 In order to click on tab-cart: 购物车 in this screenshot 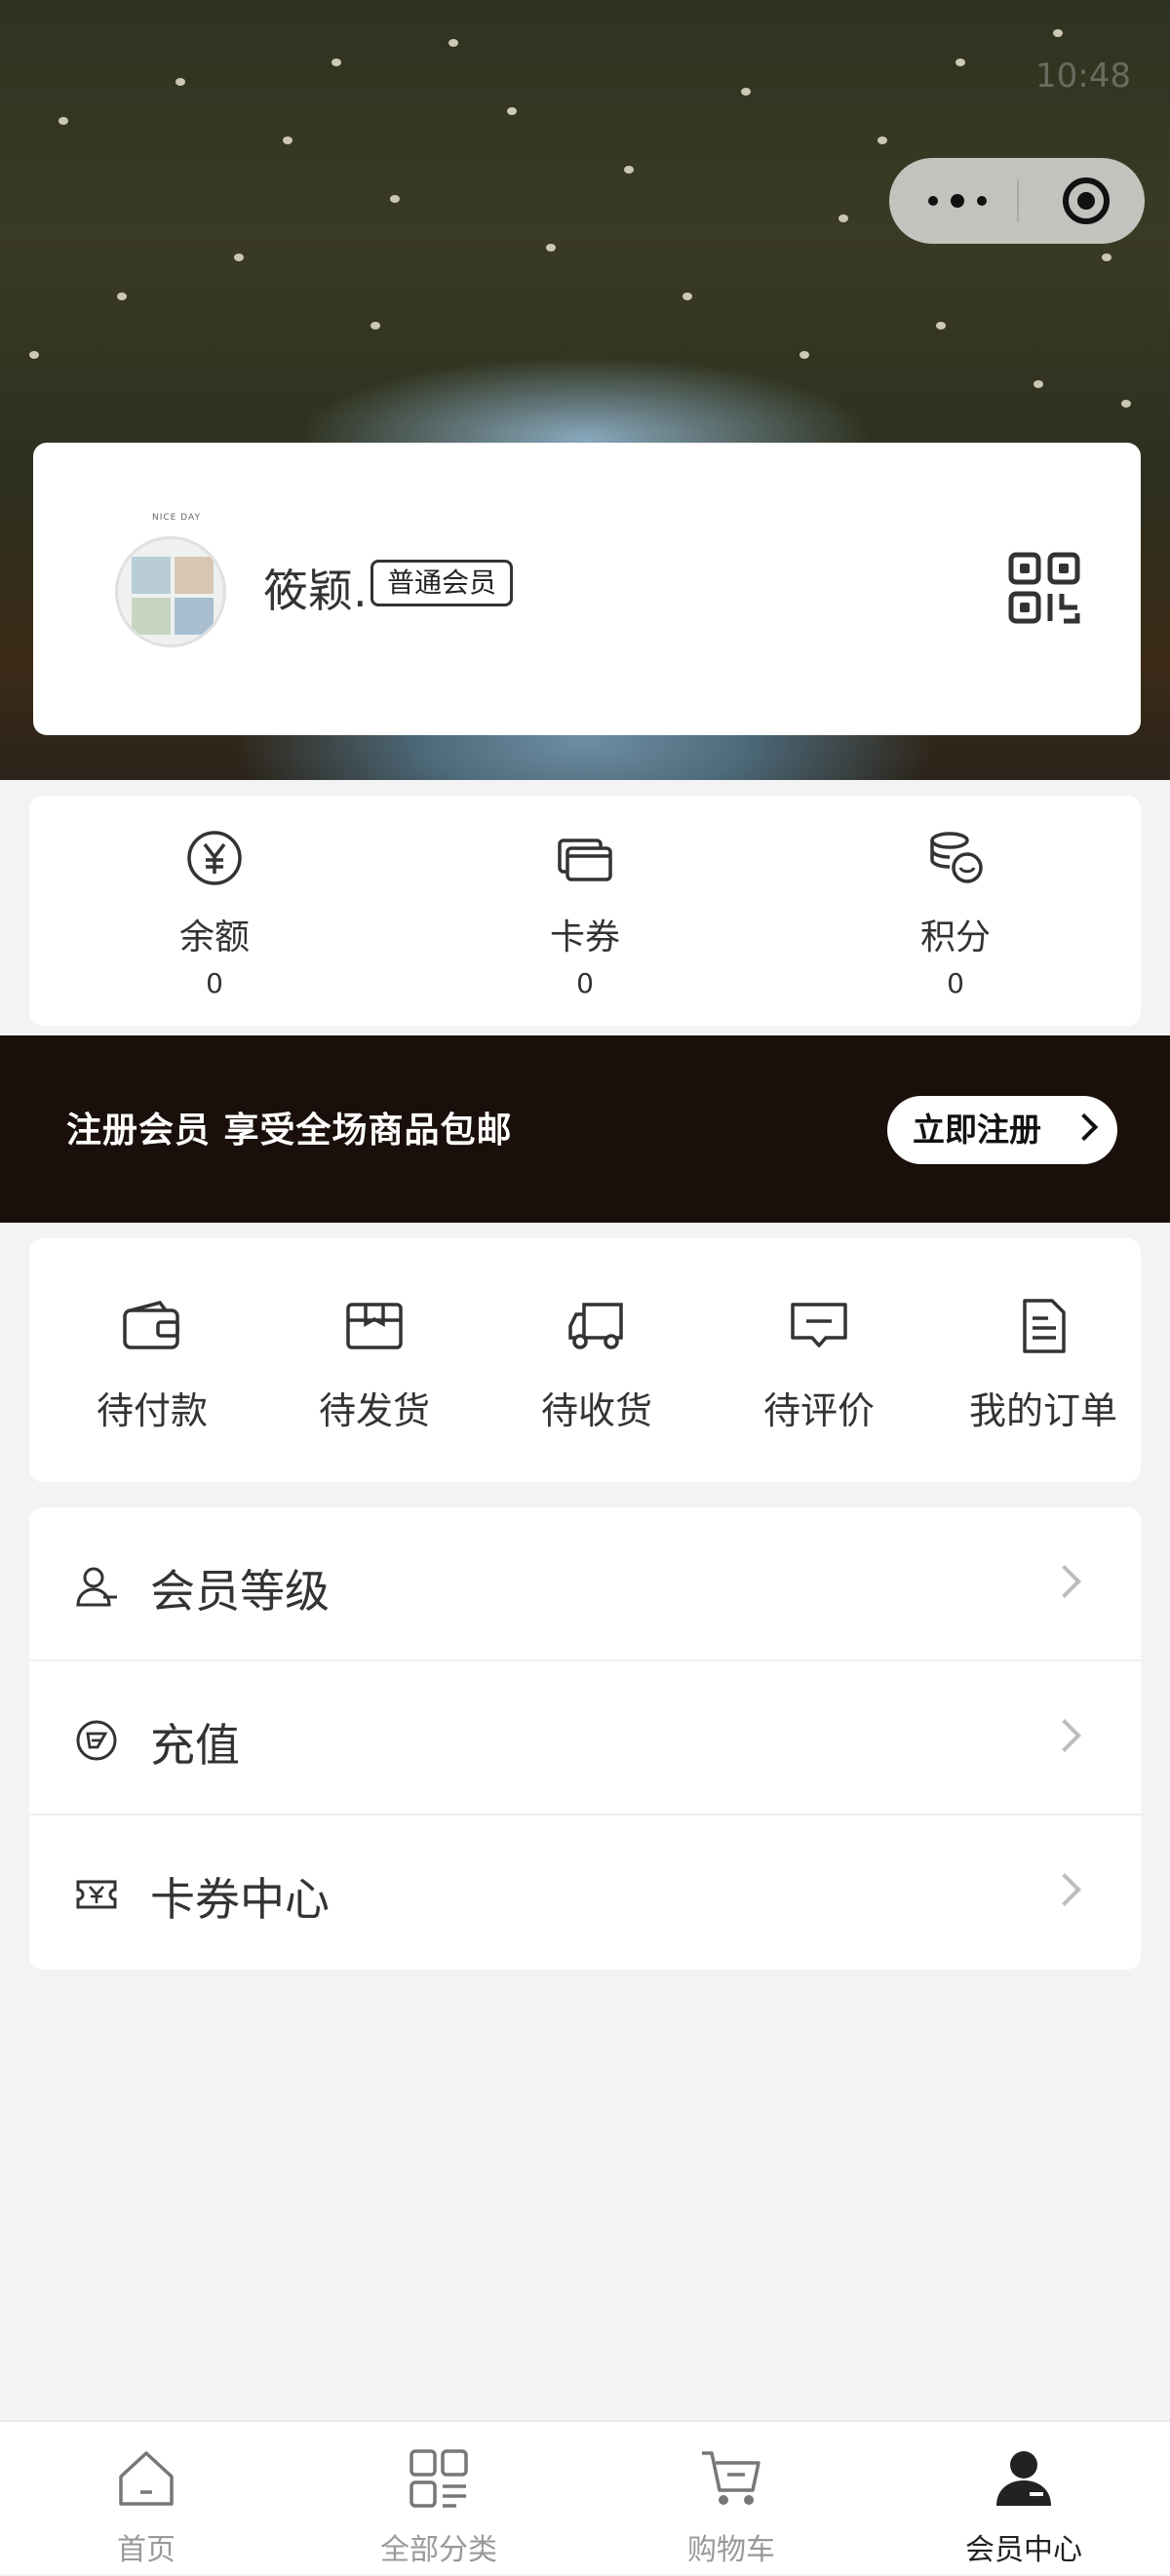, I will do `click(731, 2499)`.